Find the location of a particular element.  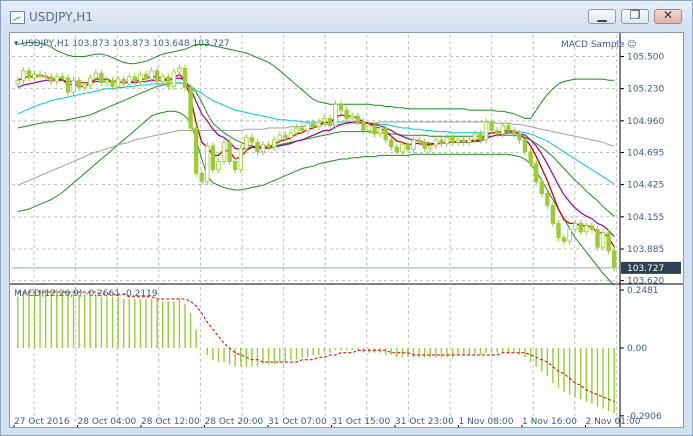

time-tick-label: 28 Oct 20:00 is located at coordinates (234, 422).